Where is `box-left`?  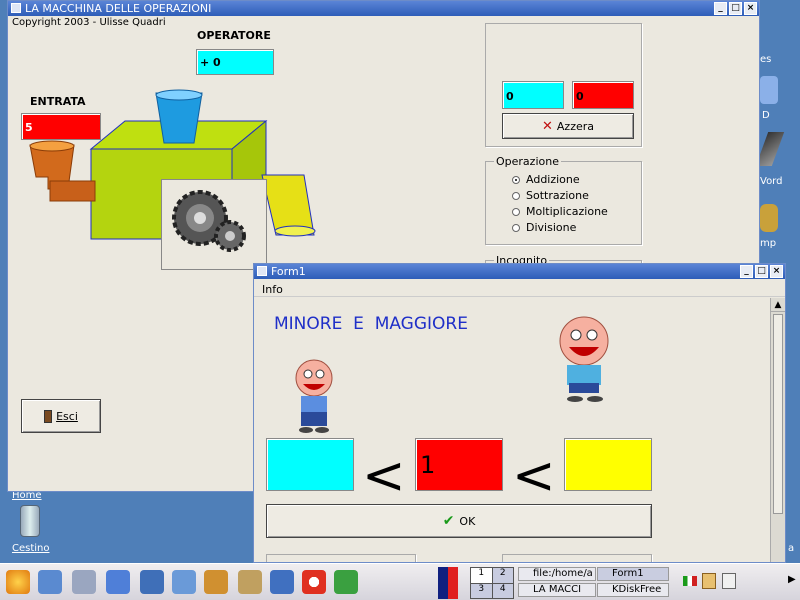 box-left is located at coordinates (310, 464).